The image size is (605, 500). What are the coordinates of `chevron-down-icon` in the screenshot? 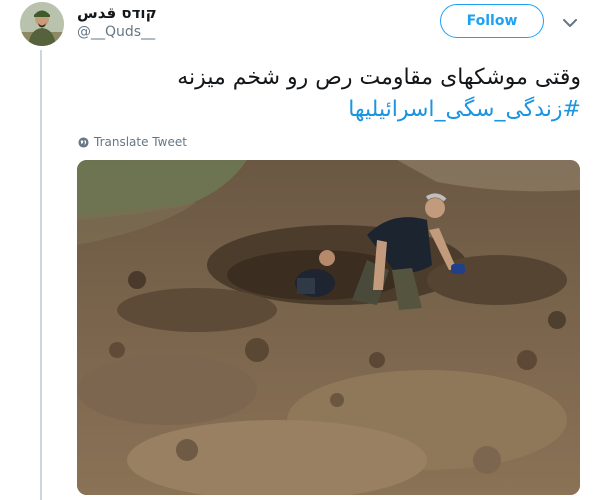 It's located at (570, 23).